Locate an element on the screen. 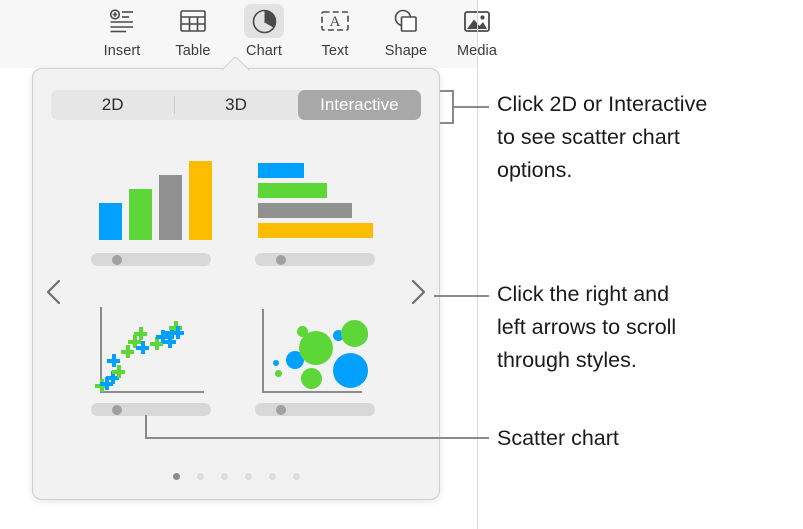 This screenshot has width=803, height=529. callout-modes-line-1: Click 2D or Interactive is located at coordinates (602, 104).